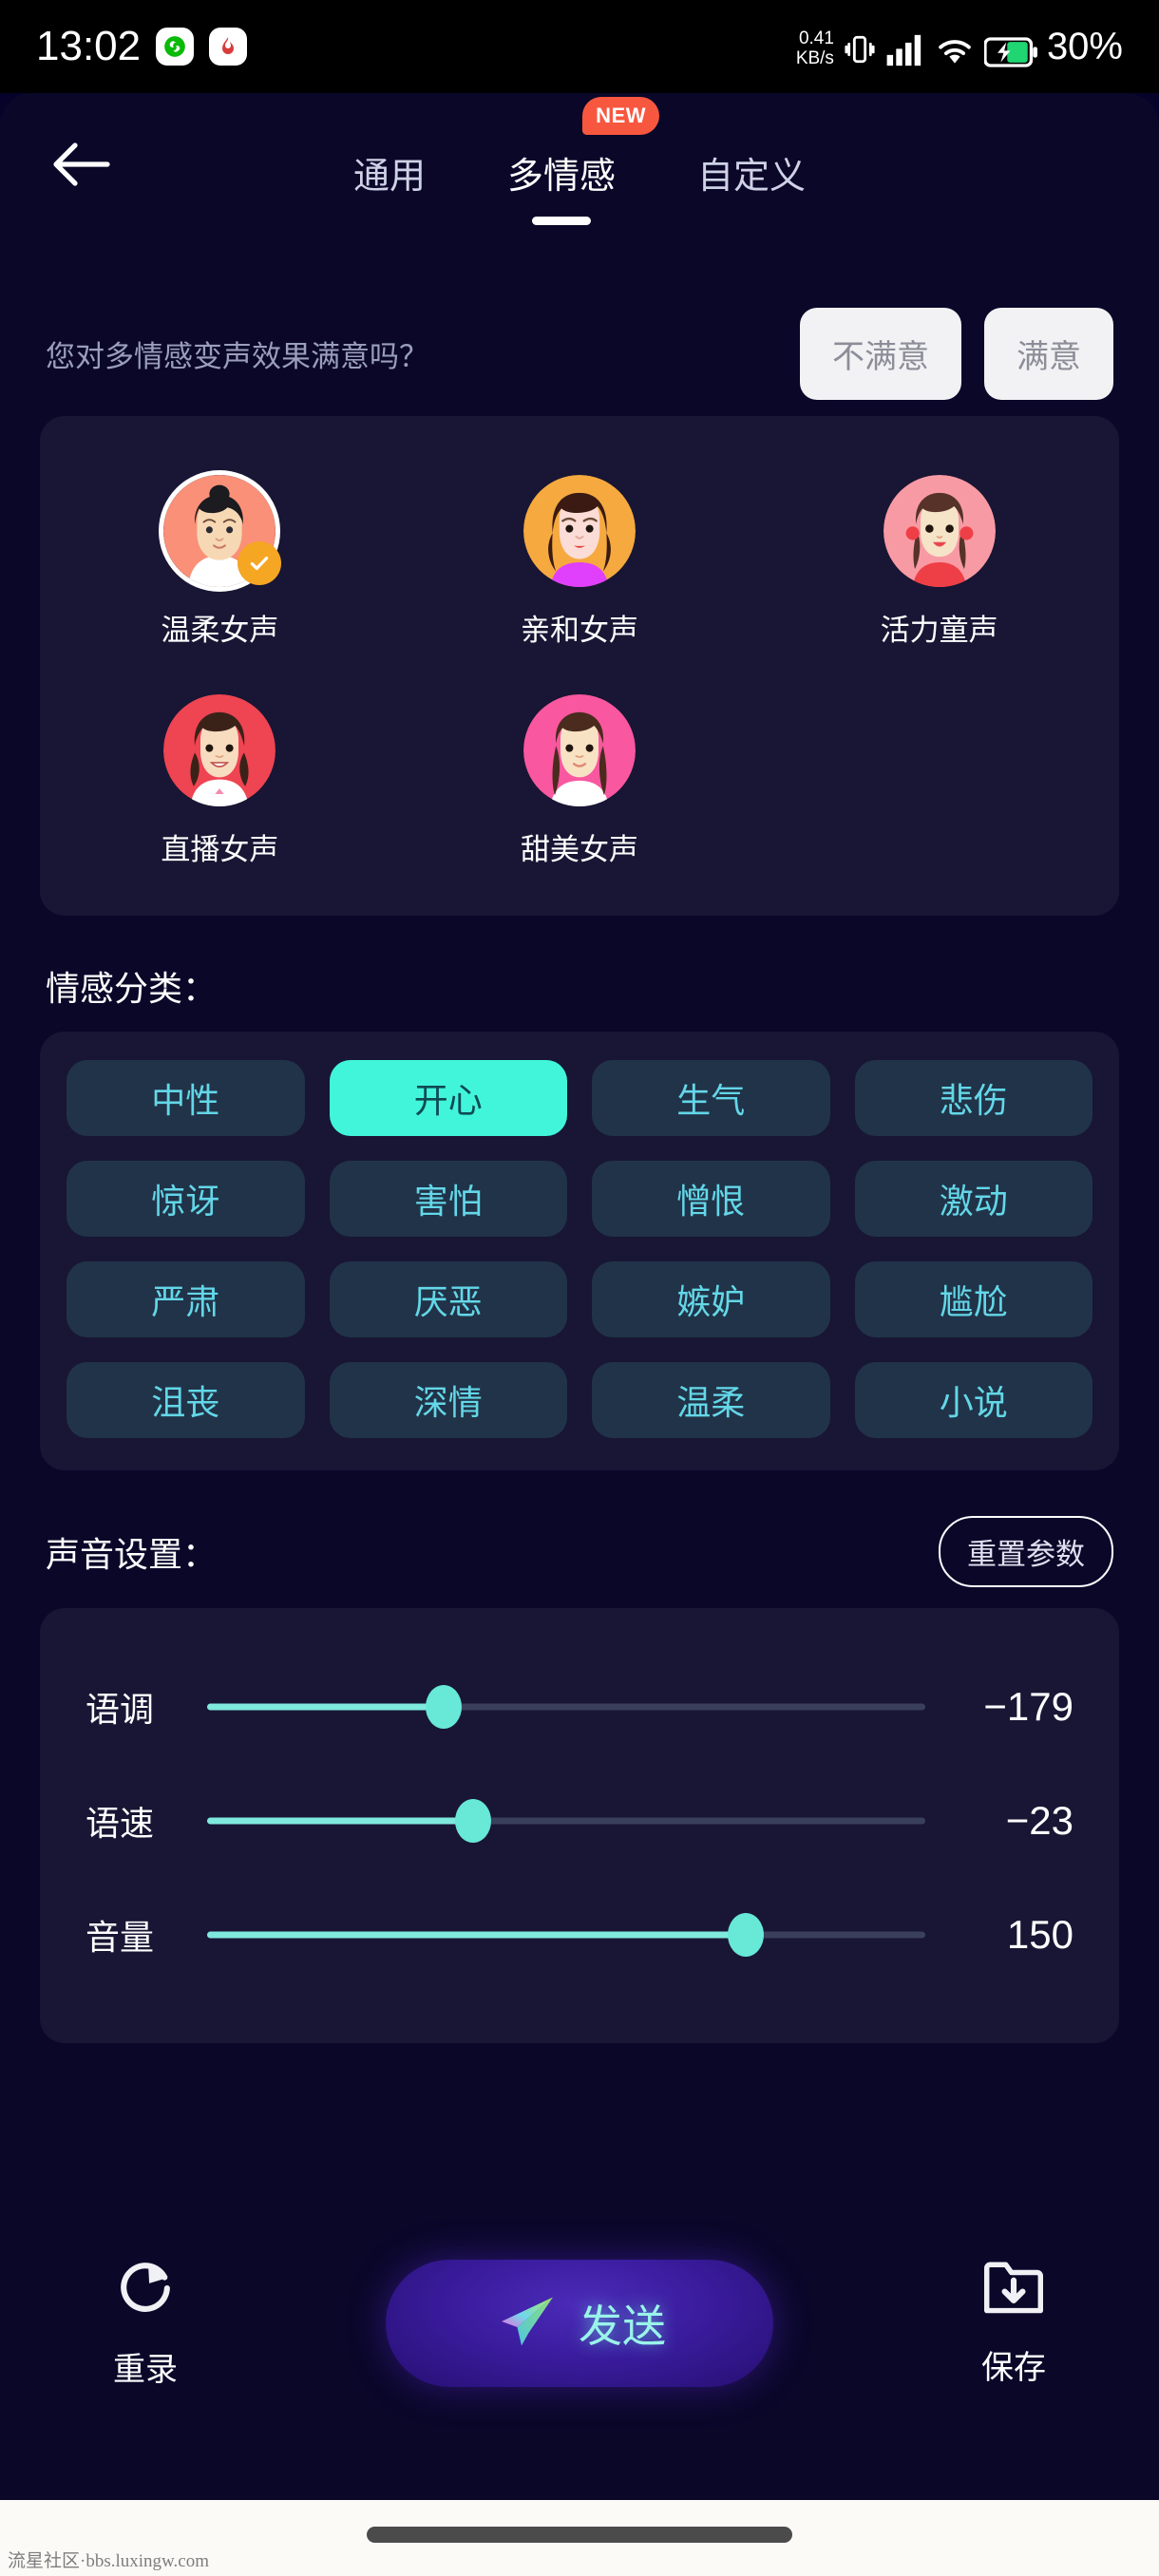  I want to click on tab-general: 通用, so click(389, 165).